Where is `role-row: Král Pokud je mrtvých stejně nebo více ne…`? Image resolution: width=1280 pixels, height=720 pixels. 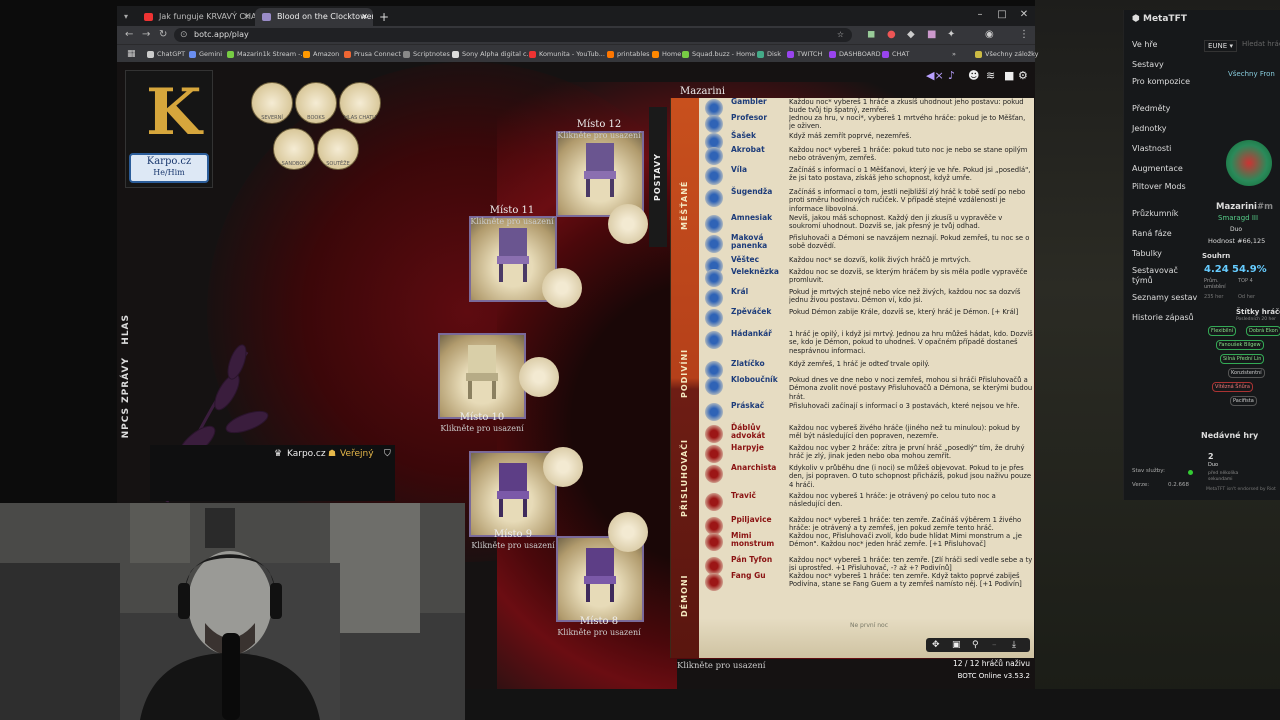
role-row: Král Pokud je mrtvých stejně nebo více ne… is located at coordinates (867, 298).